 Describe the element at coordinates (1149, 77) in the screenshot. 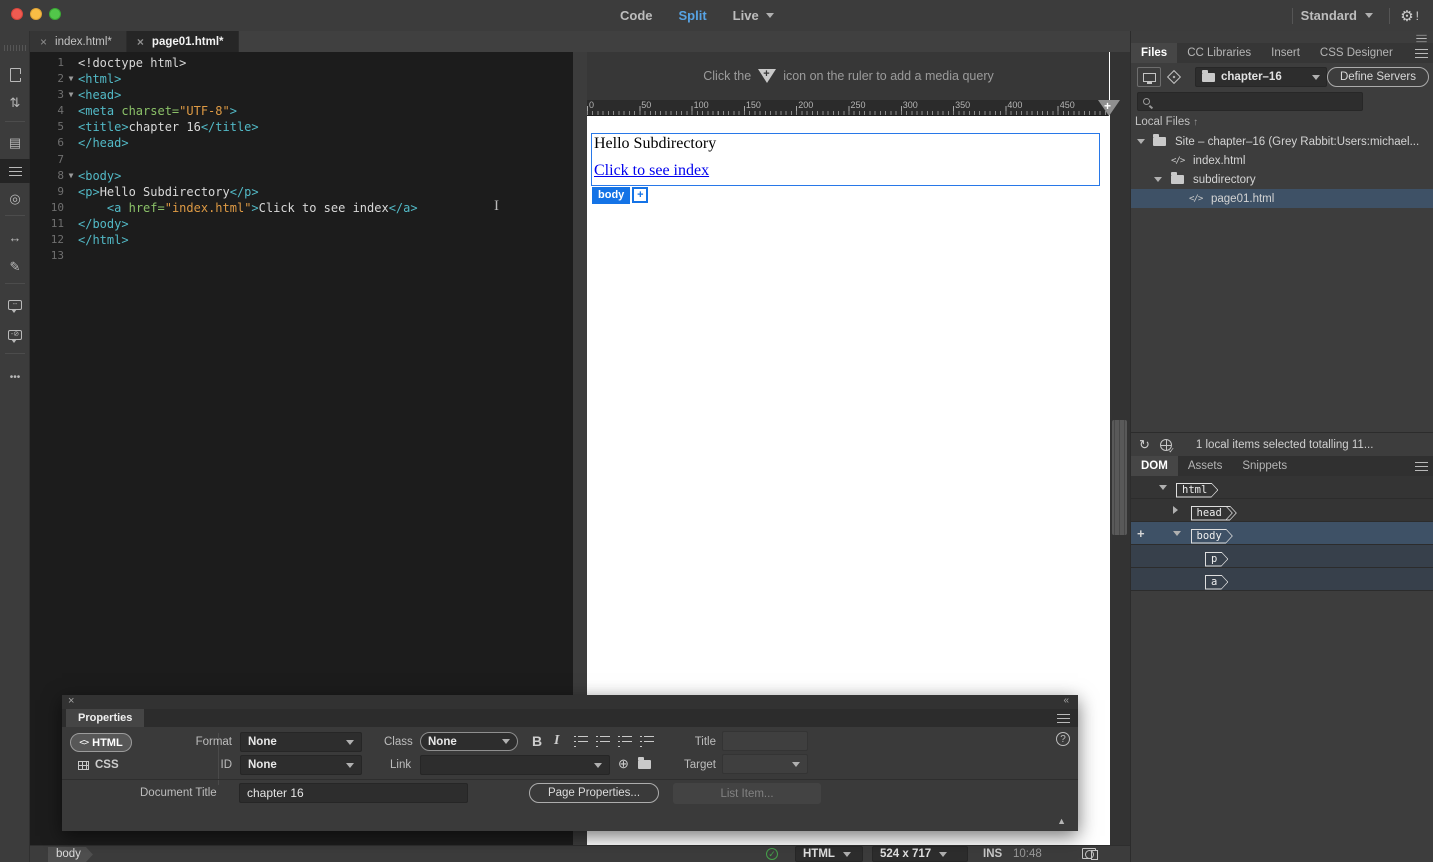

I see `expand-site-view-button` at that location.